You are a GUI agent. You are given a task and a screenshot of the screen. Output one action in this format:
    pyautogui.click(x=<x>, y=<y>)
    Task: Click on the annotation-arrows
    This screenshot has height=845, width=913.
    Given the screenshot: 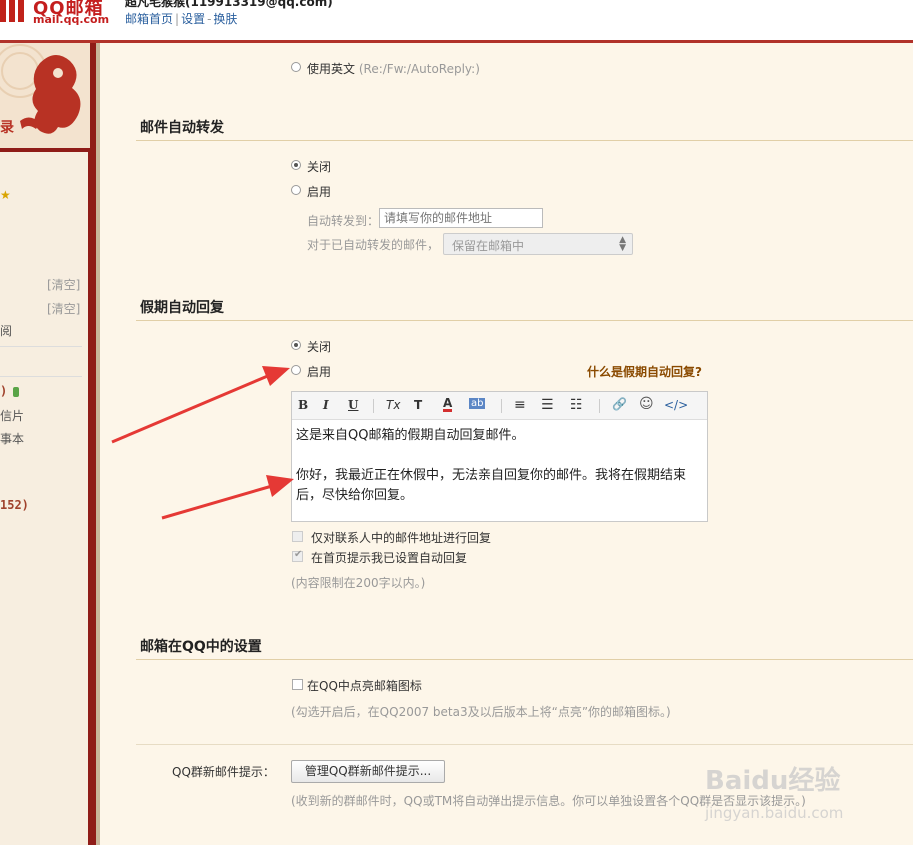 What is the action you would take?
    pyautogui.click(x=202, y=443)
    